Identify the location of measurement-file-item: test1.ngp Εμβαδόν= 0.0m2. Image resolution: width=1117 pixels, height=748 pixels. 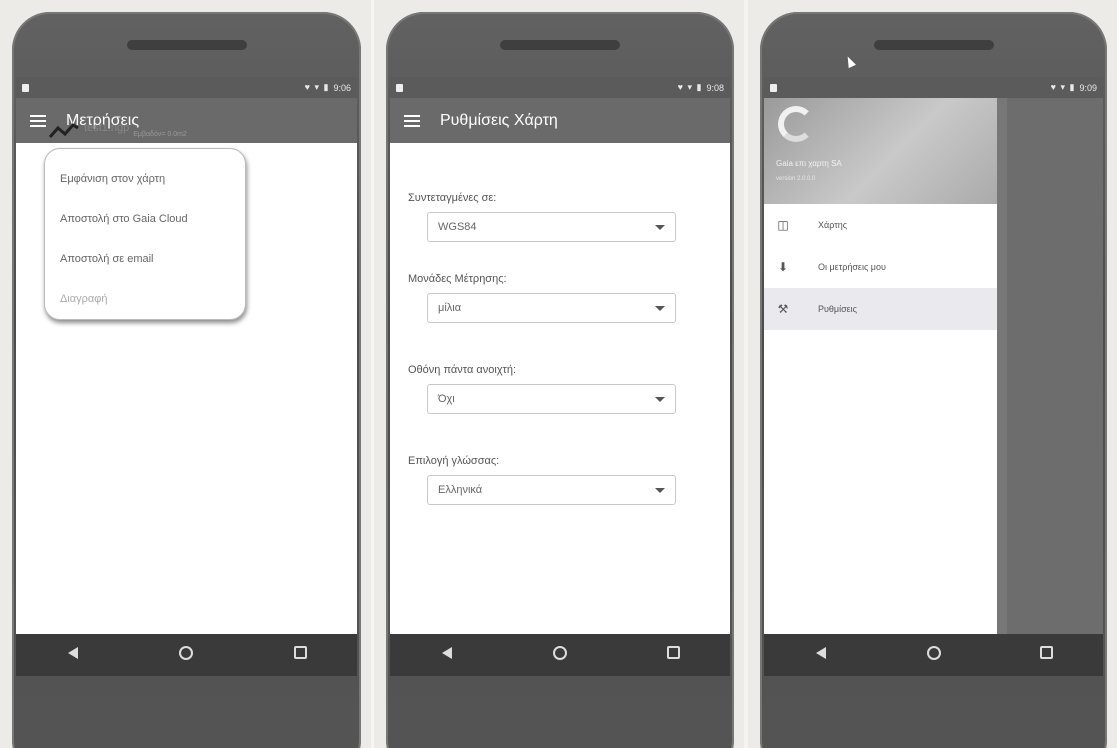
(117, 131).